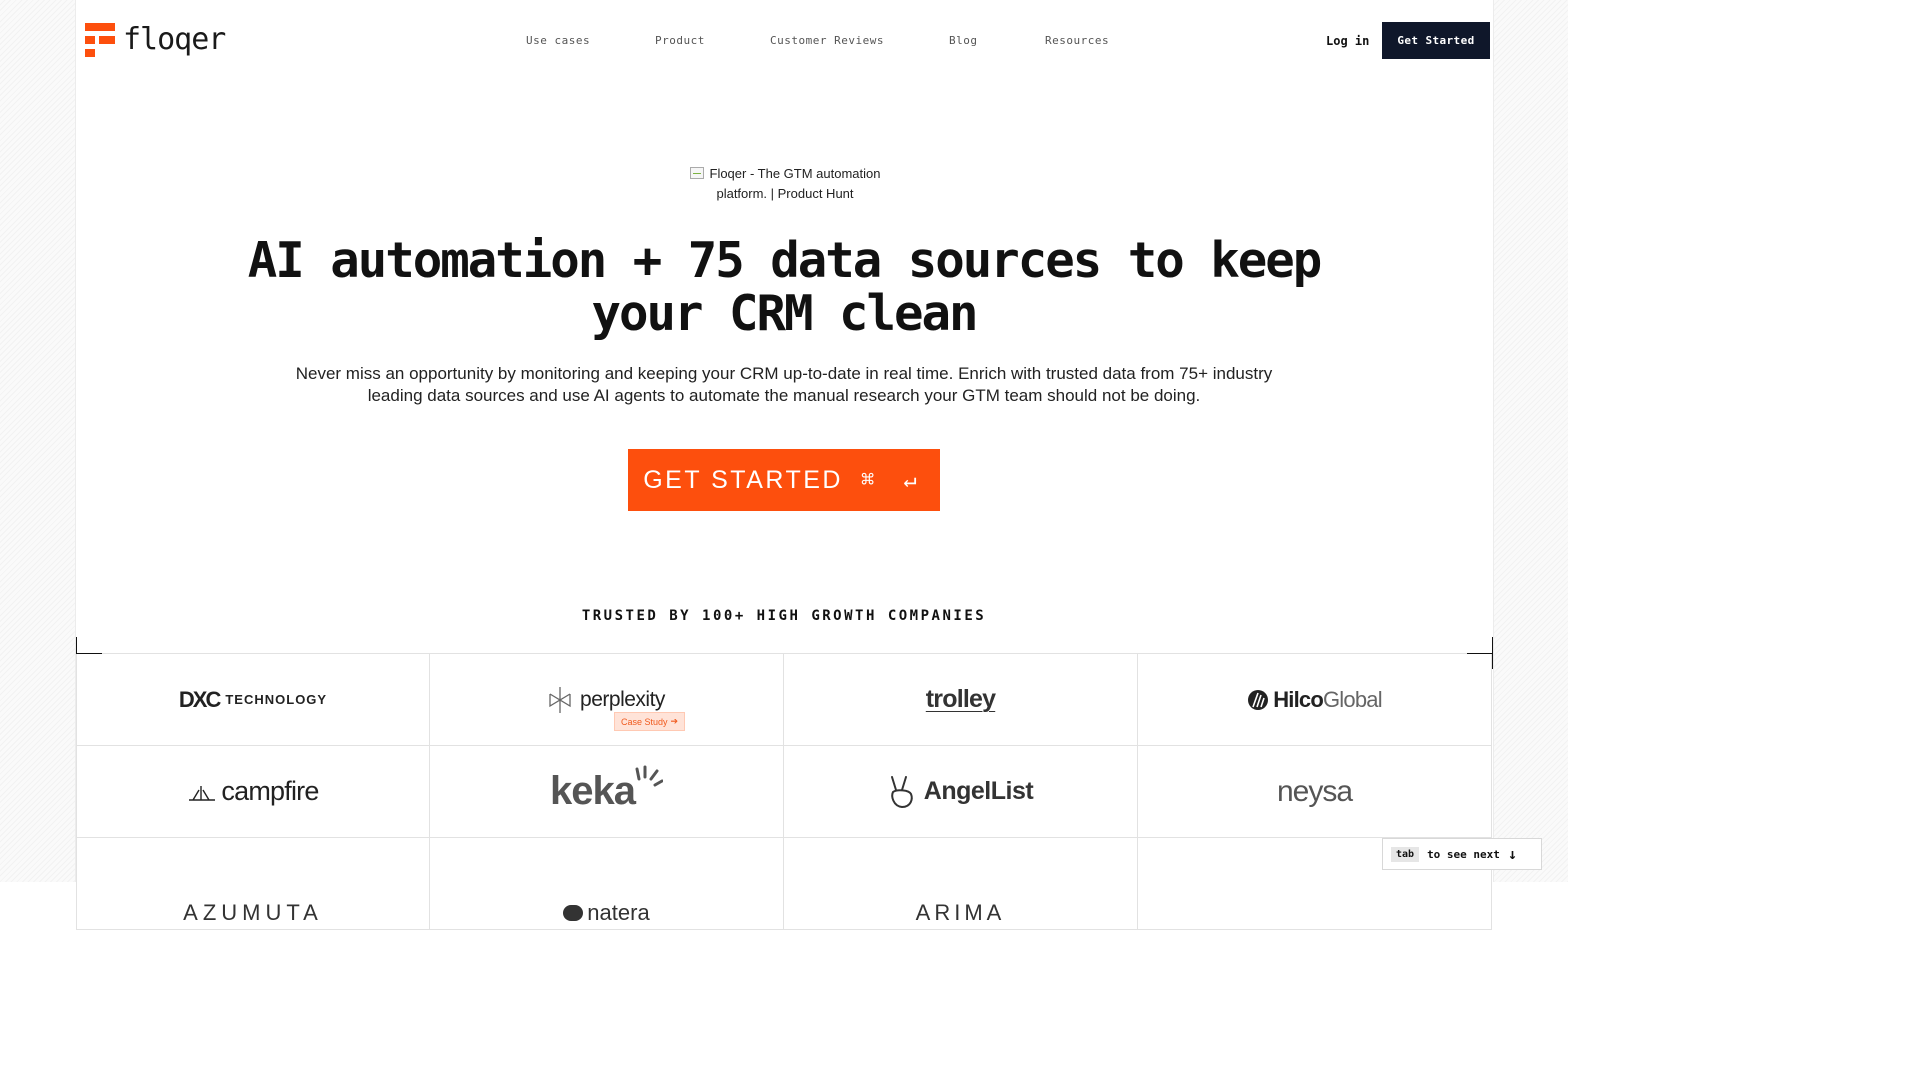 Image resolution: width=1920 pixels, height=1080 pixels. I want to click on case-study-badge: Case Study ➔, so click(650, 721).